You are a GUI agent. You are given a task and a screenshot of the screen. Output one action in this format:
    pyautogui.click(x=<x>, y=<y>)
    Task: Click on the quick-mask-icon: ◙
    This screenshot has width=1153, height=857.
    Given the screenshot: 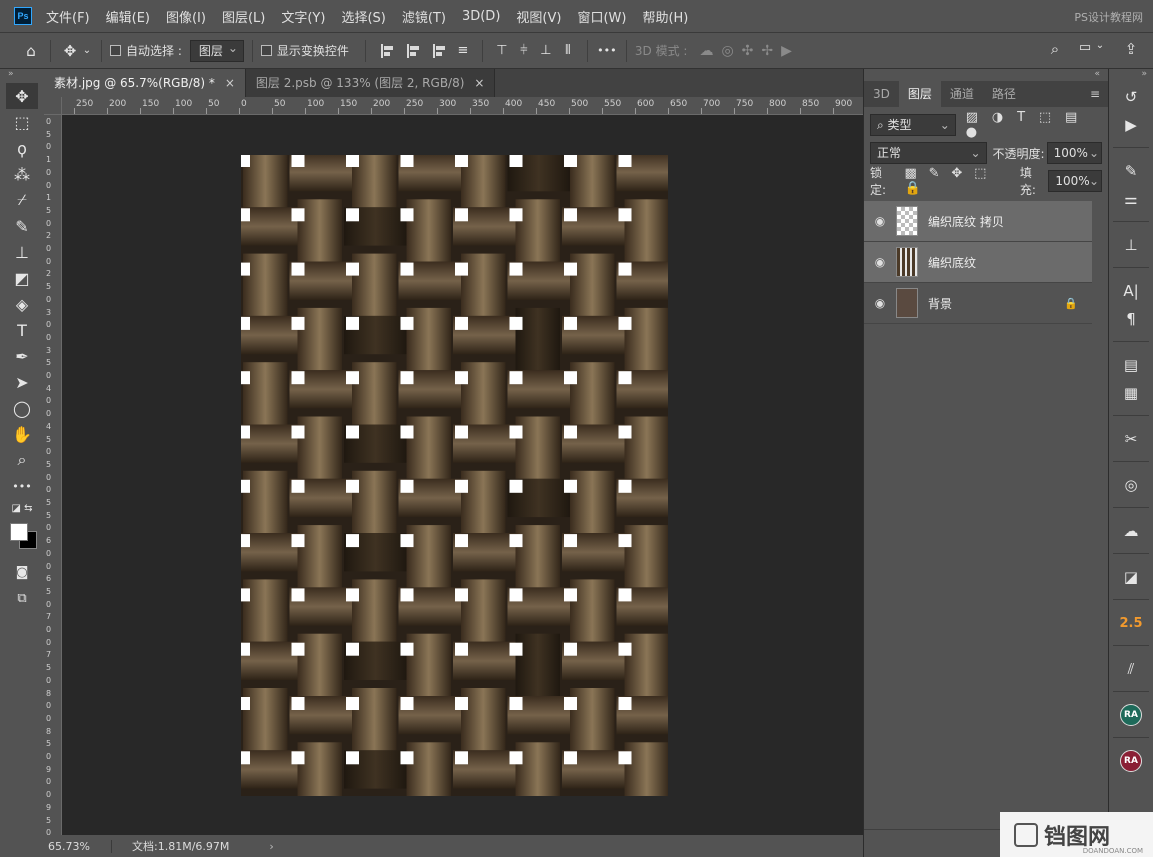 What is the action you would take?
    pyautogui.click(x=22, y=572)
    